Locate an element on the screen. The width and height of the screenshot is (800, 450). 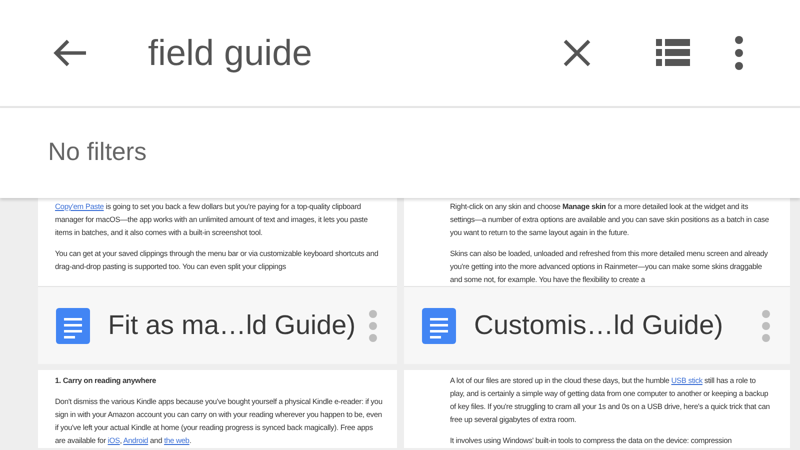
back-arrow-icon is located at coordinates (70, 53).